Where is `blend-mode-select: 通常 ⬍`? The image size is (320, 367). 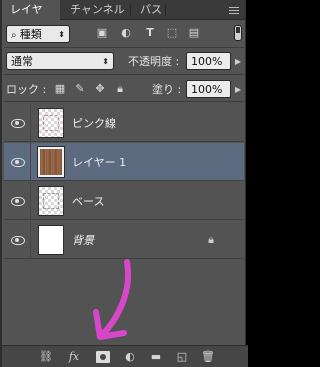
blend-mode-select: 通常 ⬍ is located at coordinates (60, 61).